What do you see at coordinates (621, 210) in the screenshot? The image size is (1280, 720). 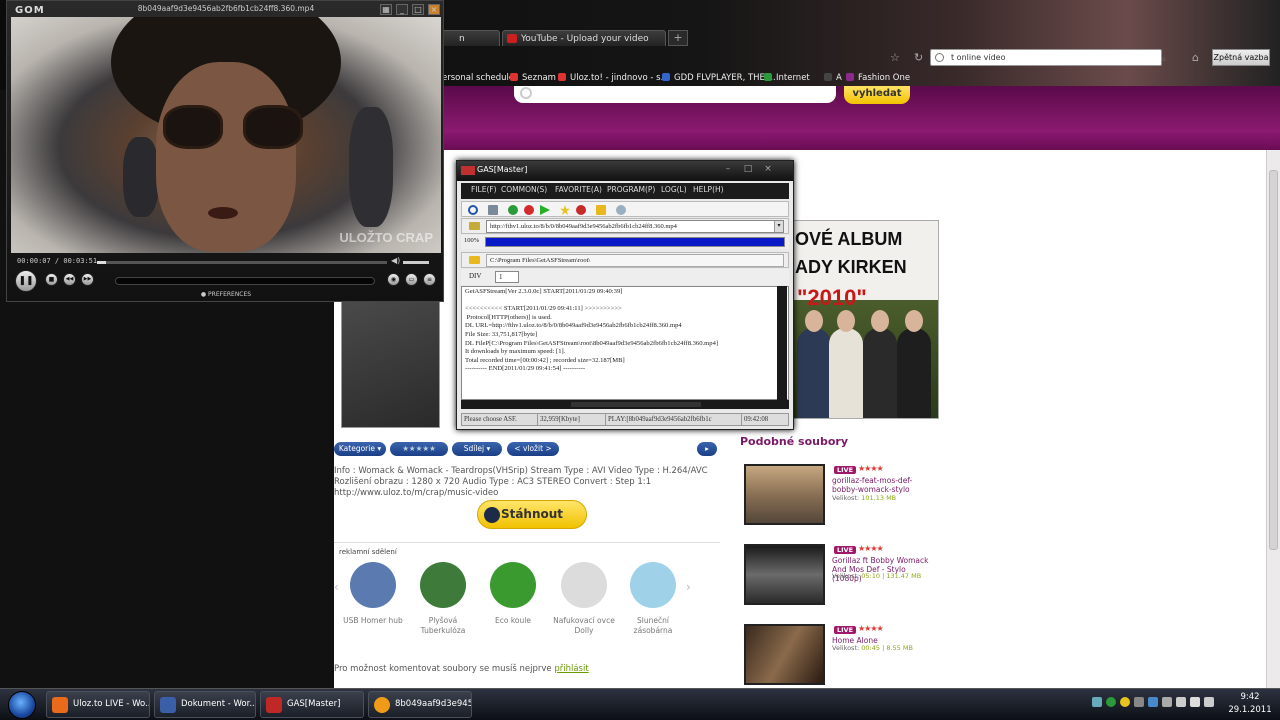 I see `help-icon` at bounding box center [621, 210].